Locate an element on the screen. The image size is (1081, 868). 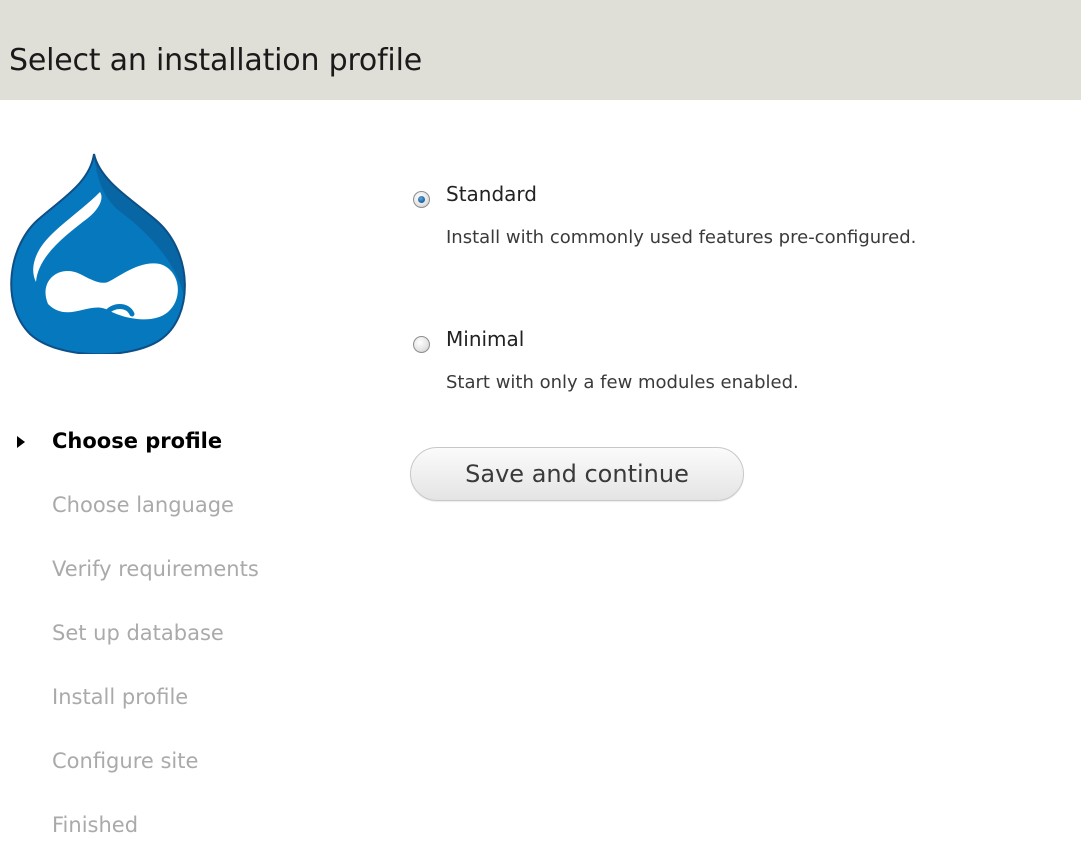
step-label: Install profile is located at coordinates (120, 697).